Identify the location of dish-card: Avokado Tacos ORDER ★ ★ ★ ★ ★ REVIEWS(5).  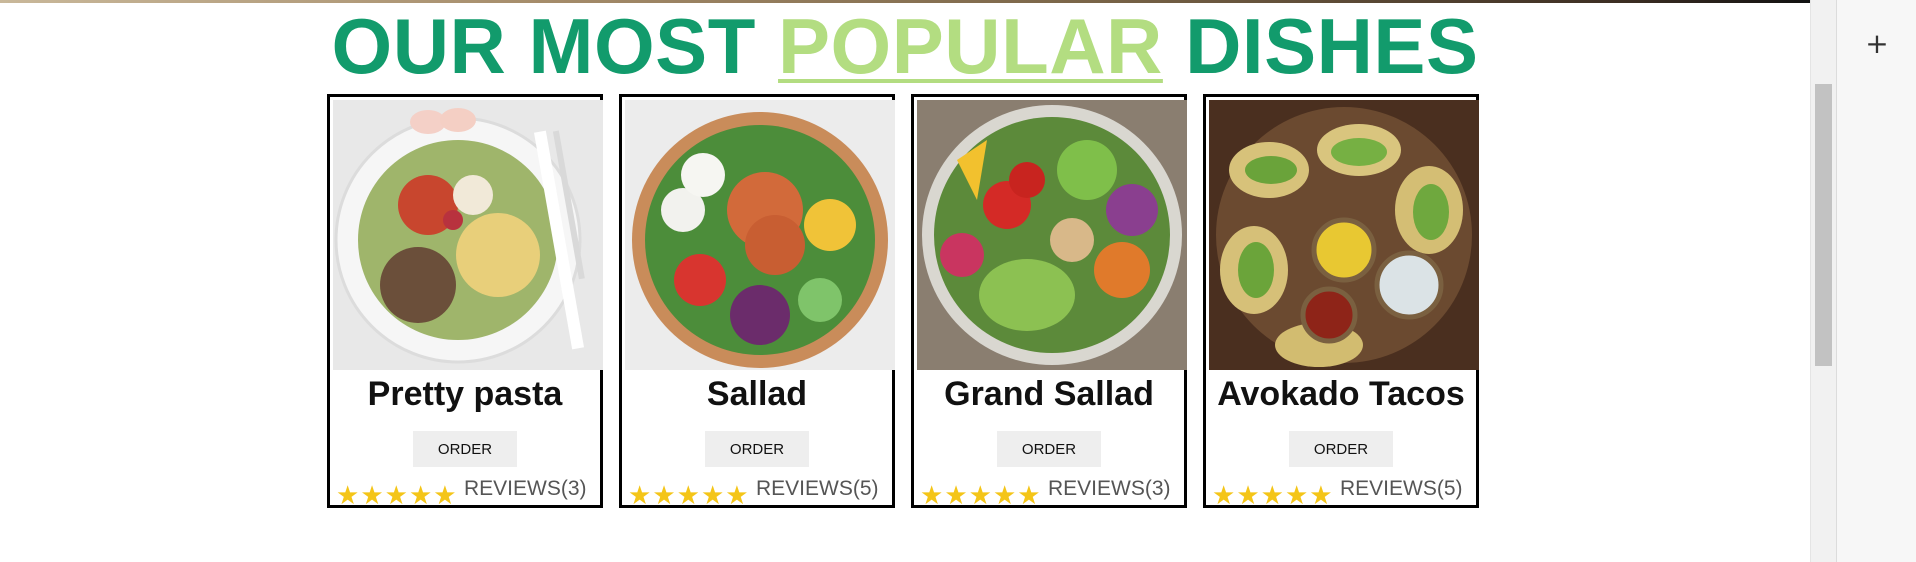
(1341, 301).